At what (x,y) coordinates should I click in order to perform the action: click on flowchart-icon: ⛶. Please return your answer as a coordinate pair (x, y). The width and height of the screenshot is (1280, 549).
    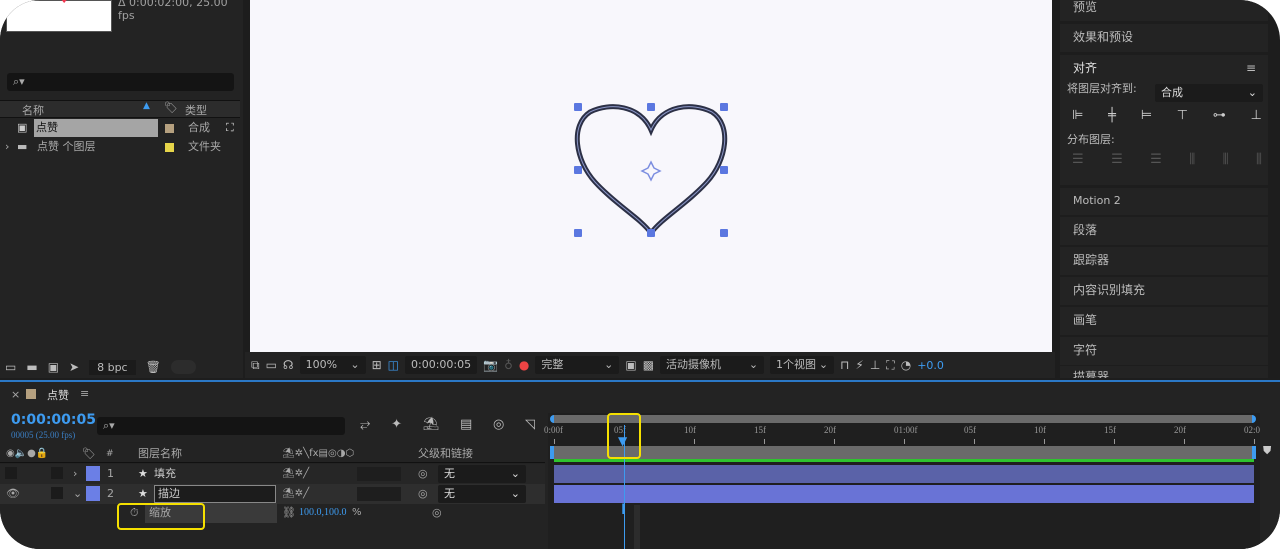
    Looking at the image, I should click on (230, 128).